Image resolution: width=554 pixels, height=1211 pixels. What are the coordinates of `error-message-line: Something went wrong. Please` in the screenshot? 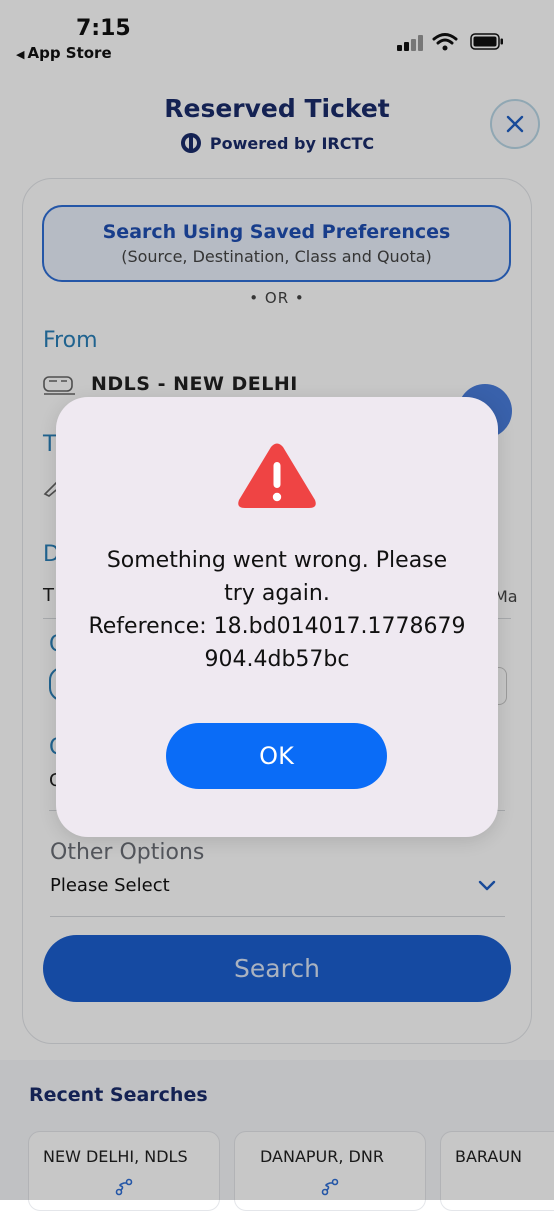 It's located at (277, 560).